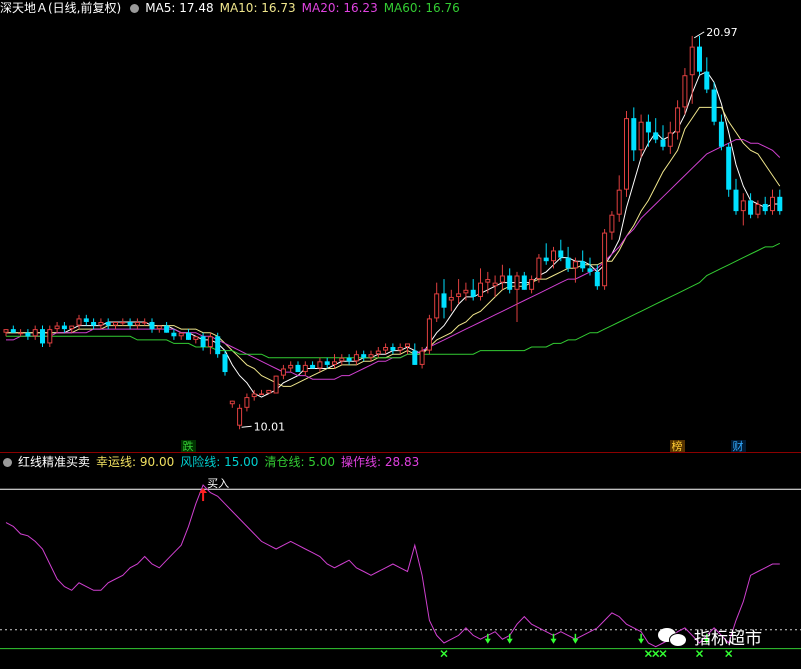  I want to click on settings-icon, so click(135, 8).